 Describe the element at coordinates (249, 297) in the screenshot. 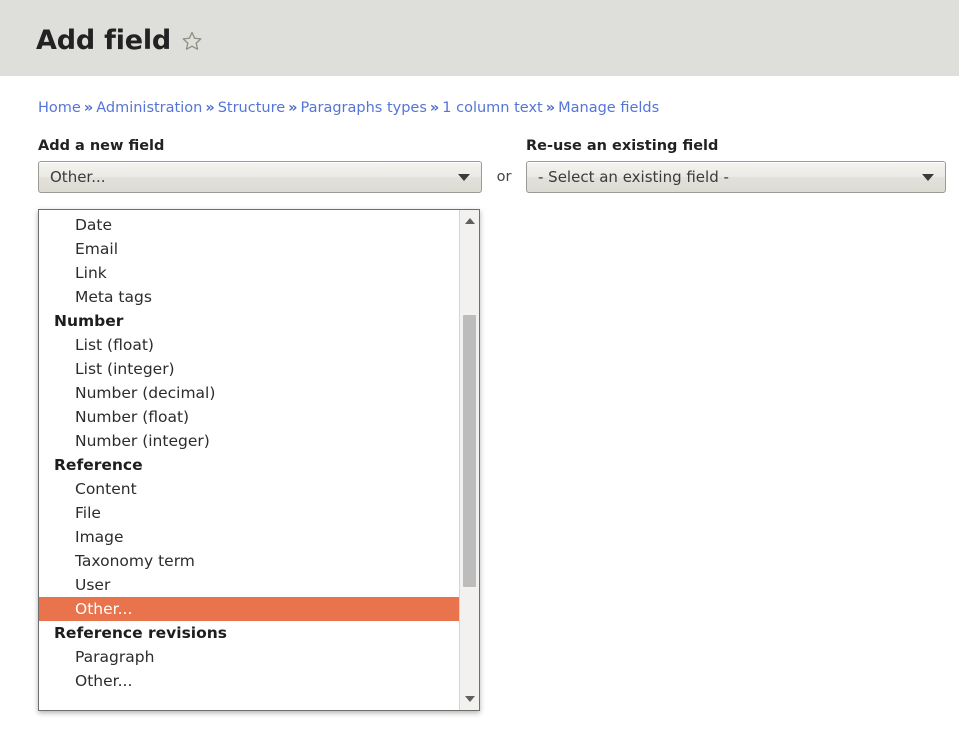

I see `dropdown-option: Meta tags` at that location.